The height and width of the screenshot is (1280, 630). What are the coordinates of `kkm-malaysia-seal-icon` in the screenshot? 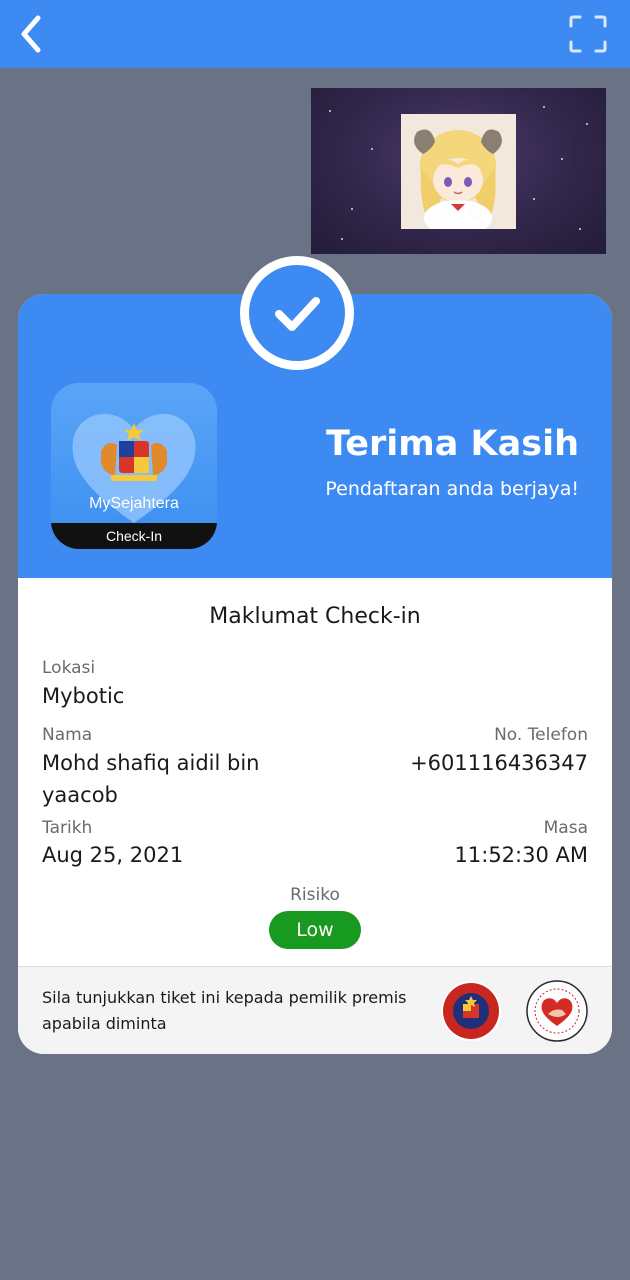 It's located at (557, 1011).